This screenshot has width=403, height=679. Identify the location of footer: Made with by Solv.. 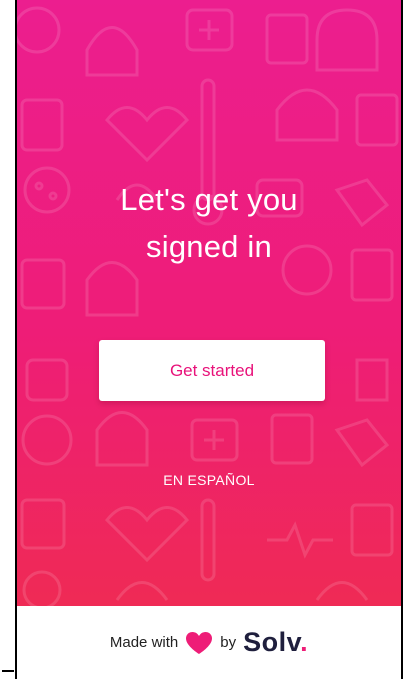
(209, 642).